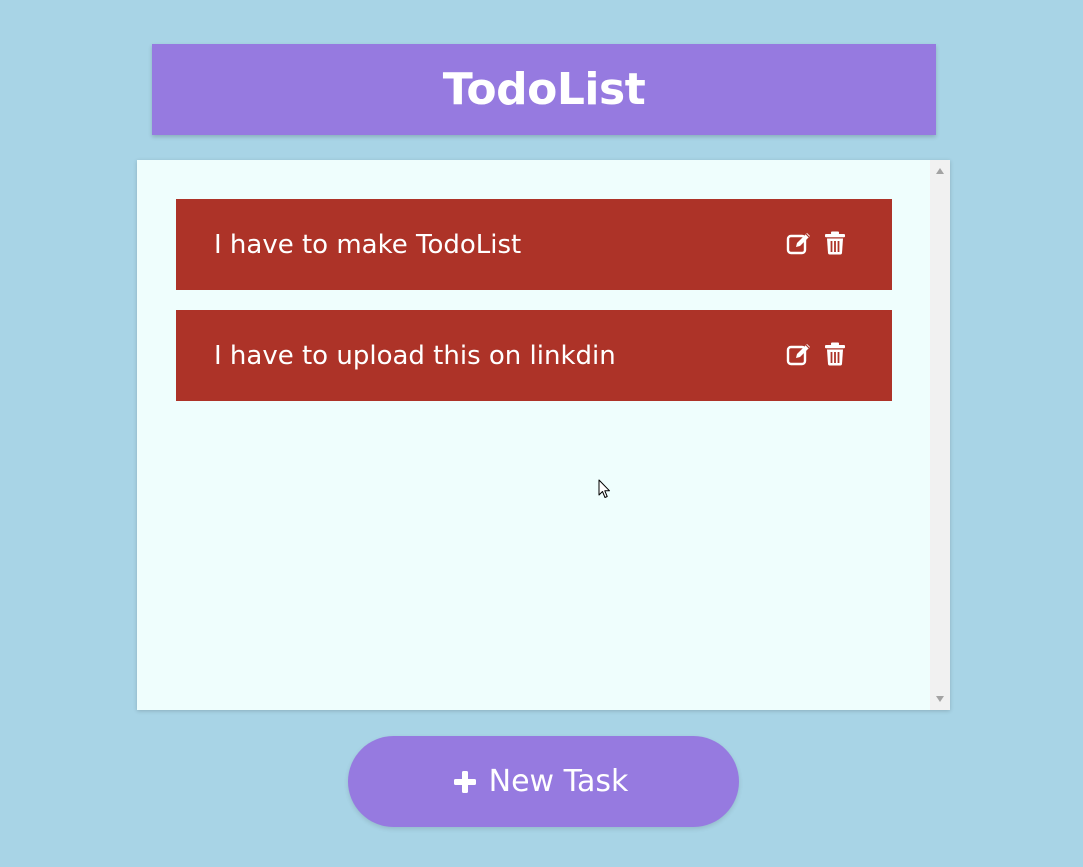  I want to click on scroll-down-icon, so click(940, 699).